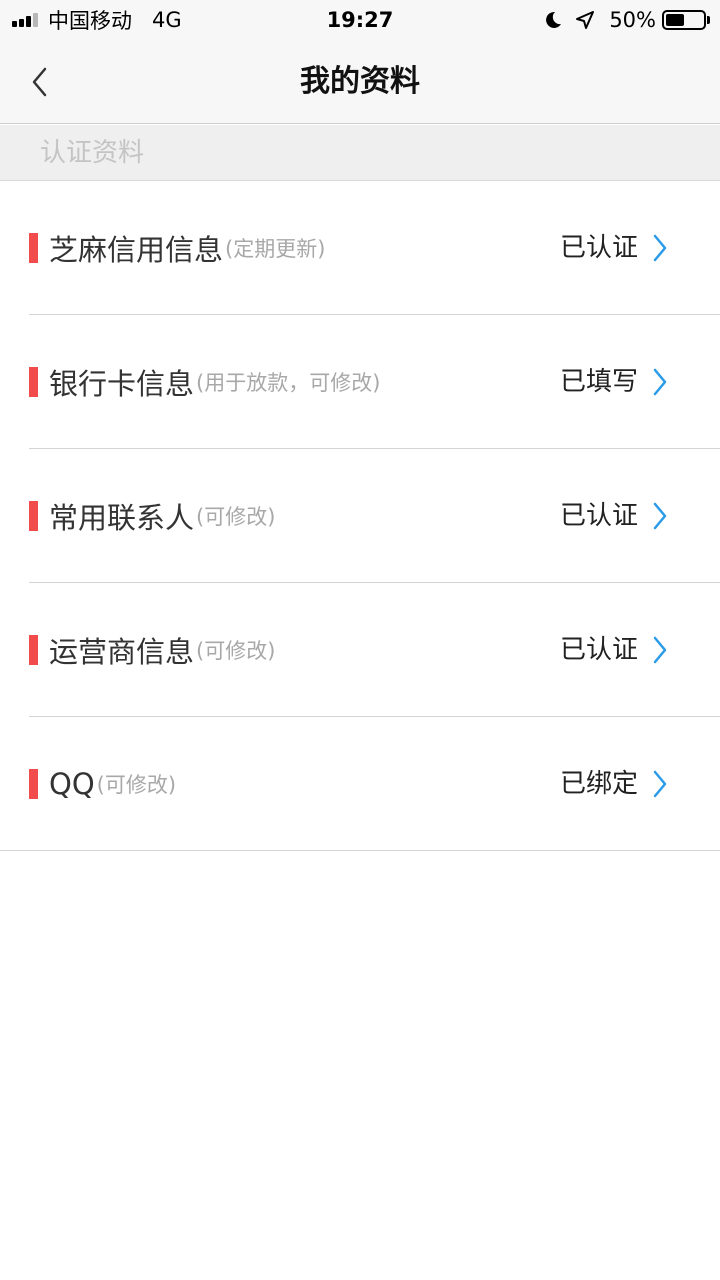 Image resolution: width=720 pixels, height=1280 pixels. What do you see at coordinates (72, 784) in the screenshot?
I see `item-title: QQ` at bounding box center [72, 784].